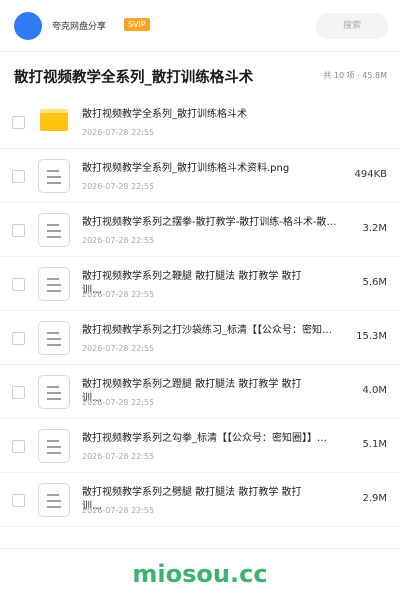 The width and height of the screenshot is (400, 600). What do you see at coordinates (352, 26) in the screenshot?
I see `search-button: 搜索` at bounding box center [352, 26].